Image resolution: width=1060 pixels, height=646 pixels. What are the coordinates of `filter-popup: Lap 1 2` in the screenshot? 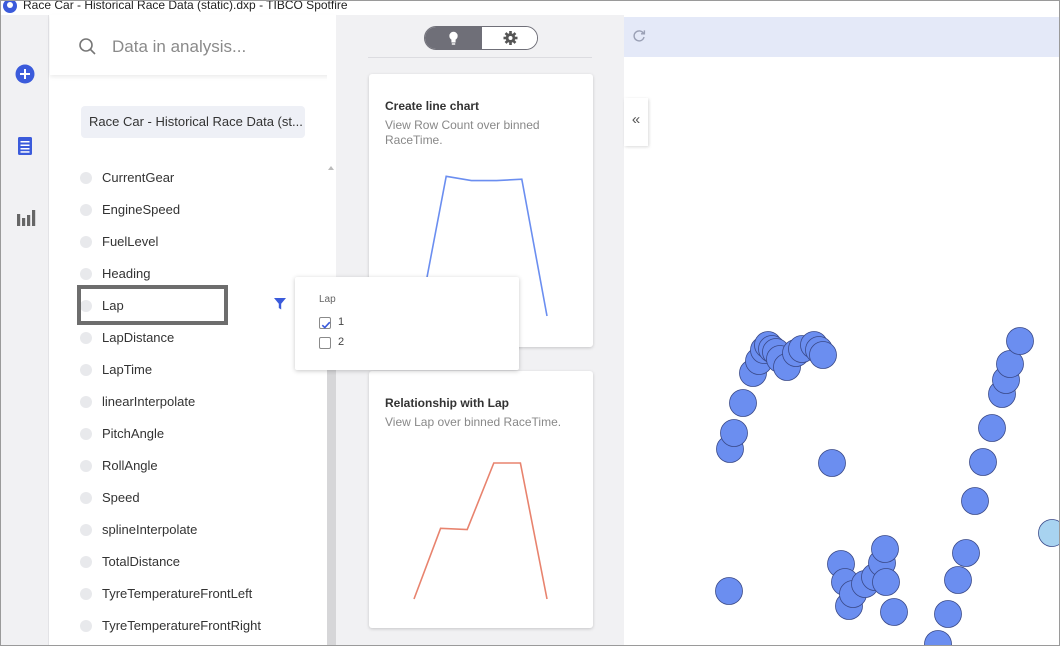 It's located at (407, 323).